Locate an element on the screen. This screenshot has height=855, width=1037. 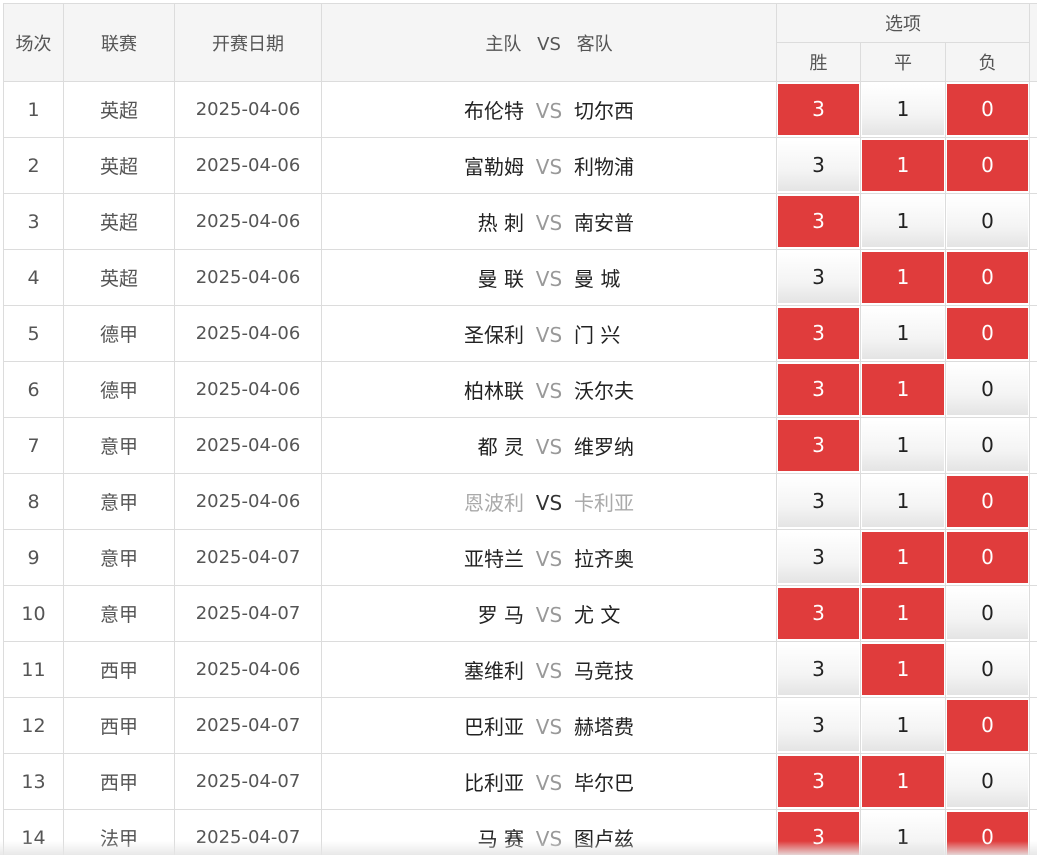
home-team: 柏林联 is located at coordinates (494, 391).